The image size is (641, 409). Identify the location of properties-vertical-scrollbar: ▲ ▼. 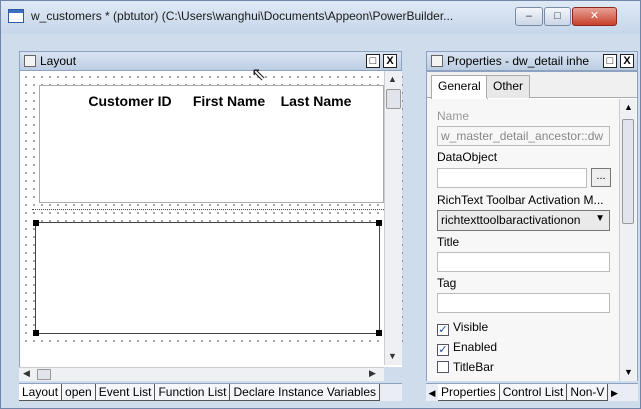
(627, 240).